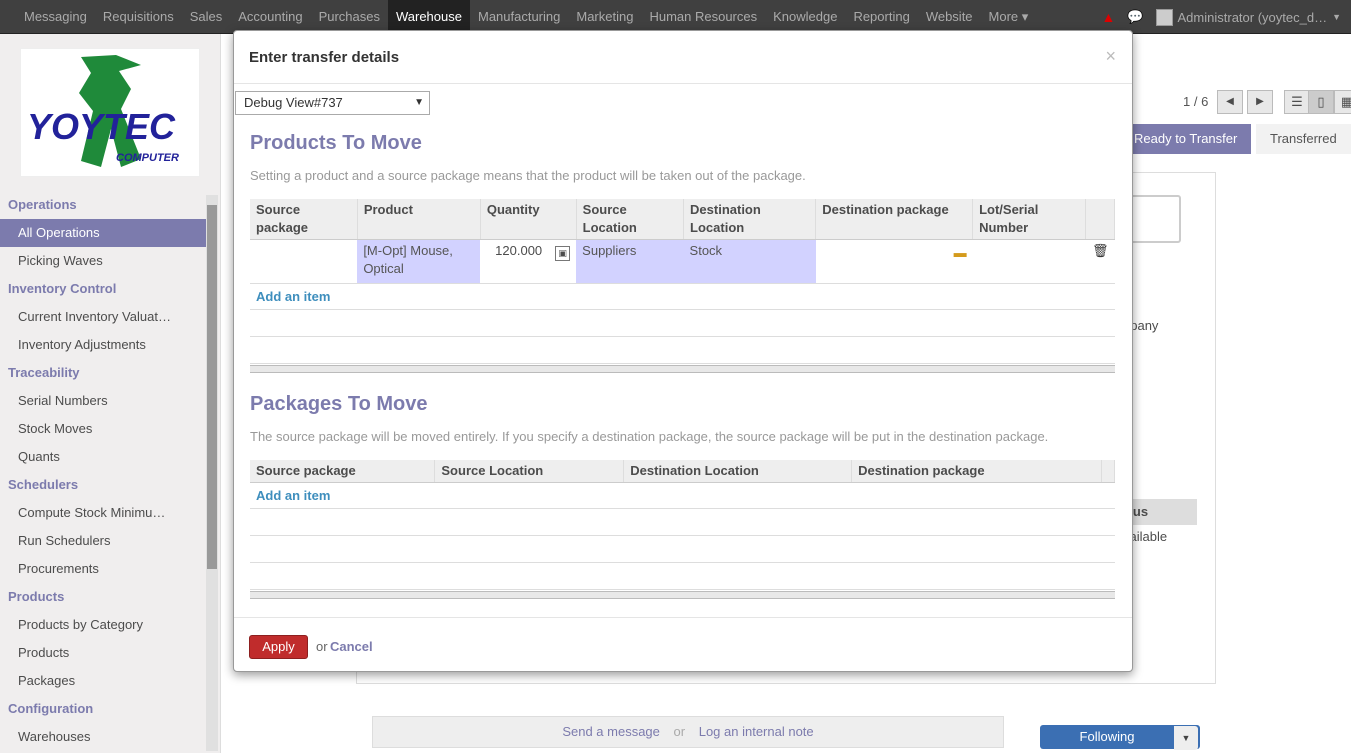  Describe the element at coordinates (519, 17) in the screenshot. I see `menu-manufacturing: Manufacturing` at that location.